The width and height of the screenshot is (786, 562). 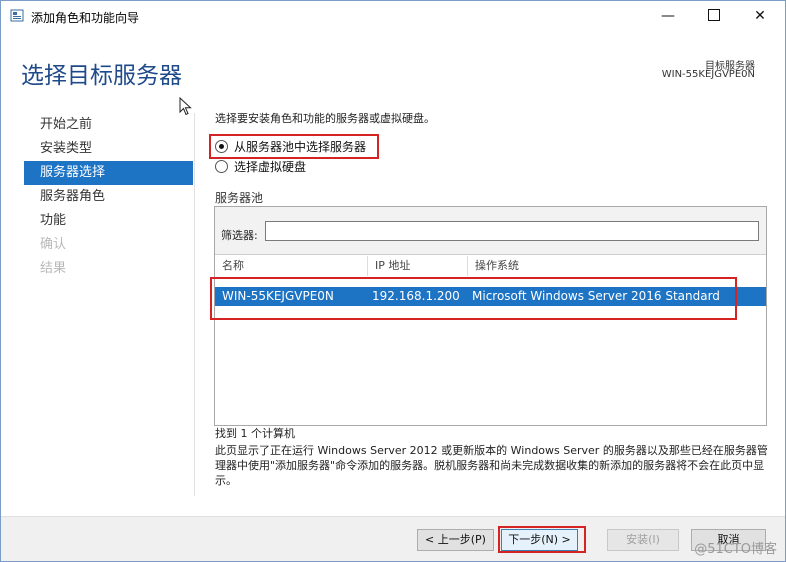 I want to click on watermark: @51CTO博客, so click(x=735, y=549).